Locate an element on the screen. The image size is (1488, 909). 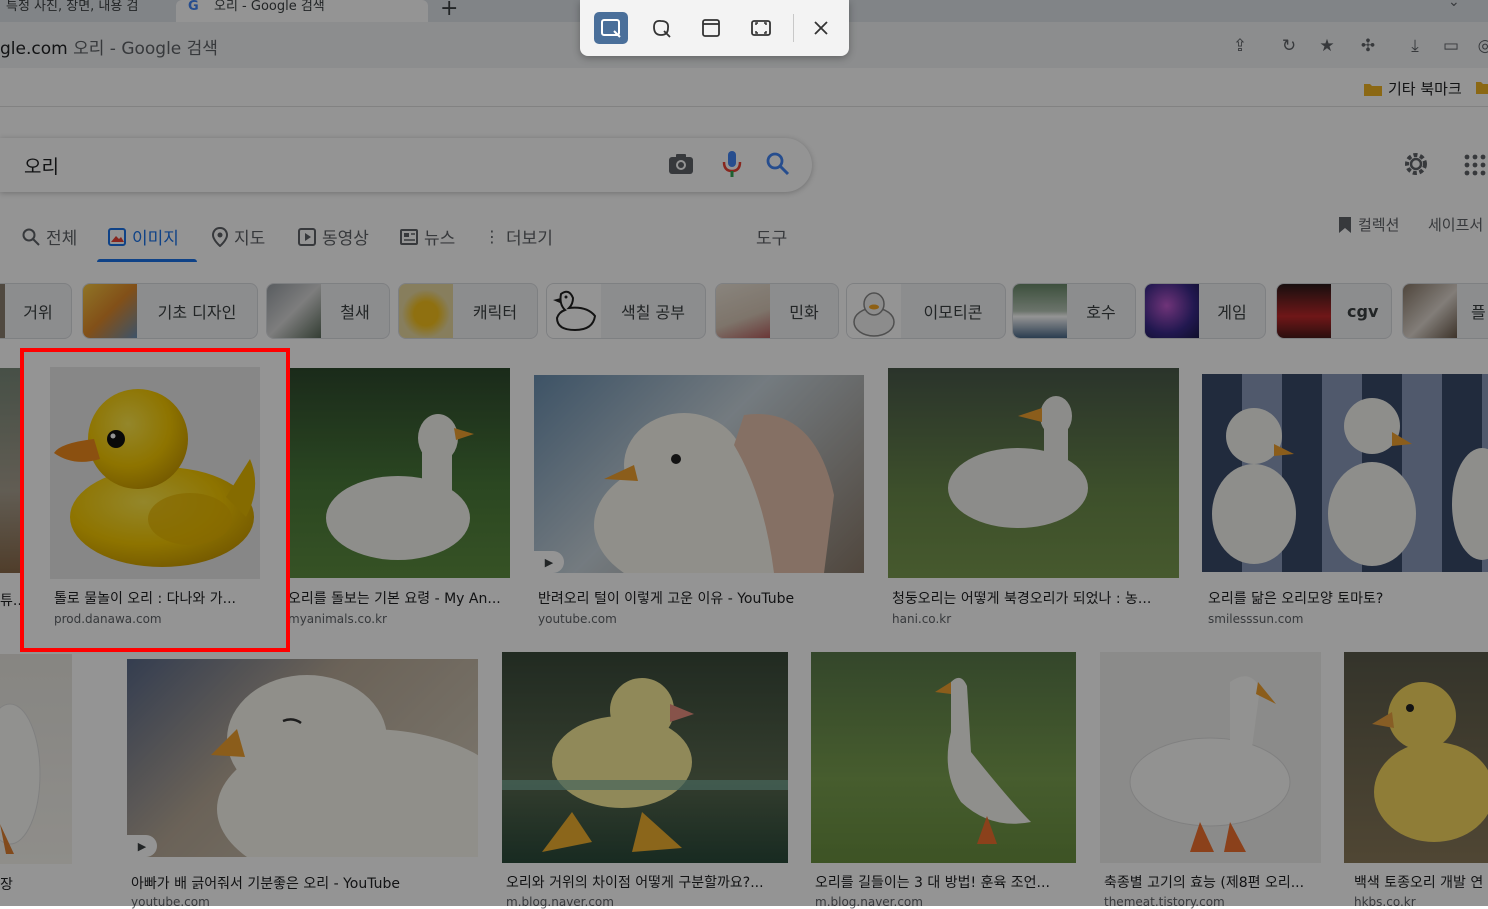
rectangle-capture-button is located at coordinates (611, 28).